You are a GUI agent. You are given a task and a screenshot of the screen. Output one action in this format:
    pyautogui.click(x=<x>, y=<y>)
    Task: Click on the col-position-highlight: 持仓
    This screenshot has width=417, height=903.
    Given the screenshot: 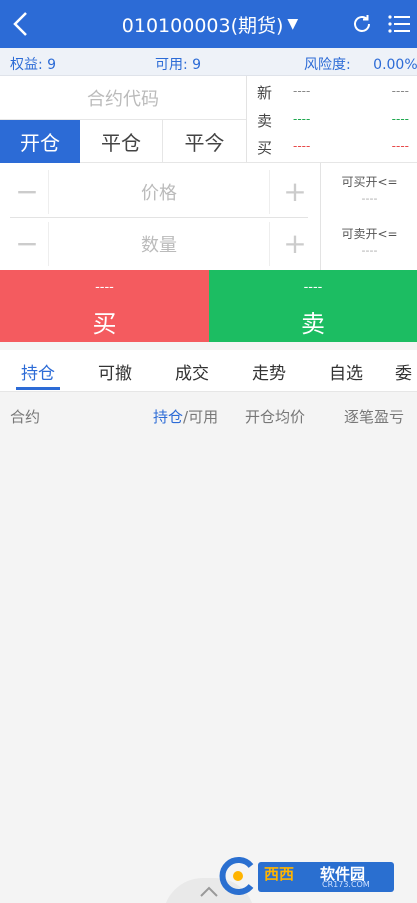 What is the action you would take?
    pyautogui.click(x=168, y=417)
    